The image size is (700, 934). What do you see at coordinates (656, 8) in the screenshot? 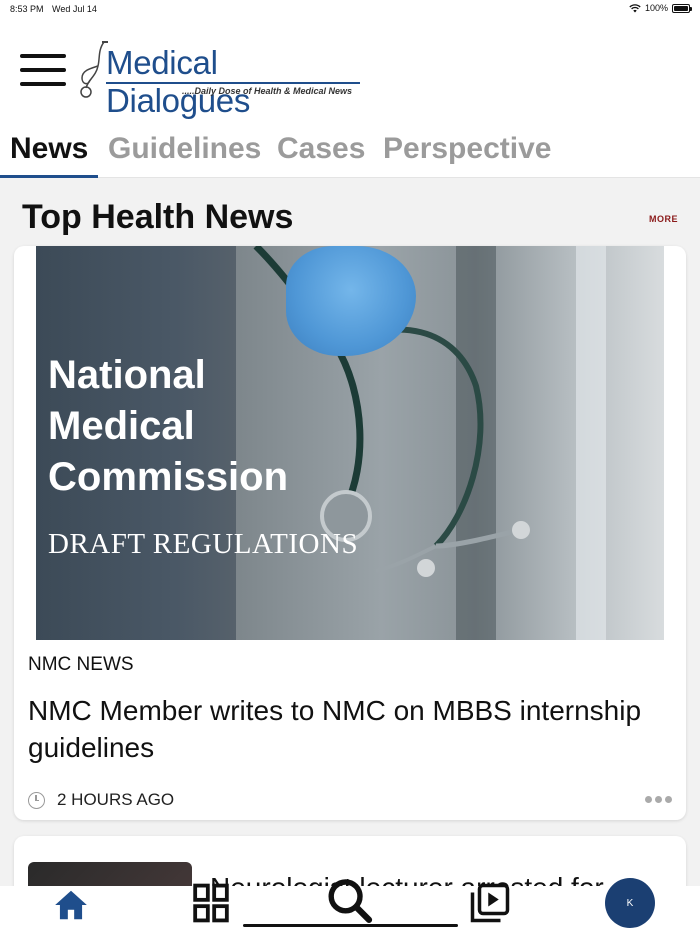
I see `battery-percent: 100%` at bounding box center [656, 8].